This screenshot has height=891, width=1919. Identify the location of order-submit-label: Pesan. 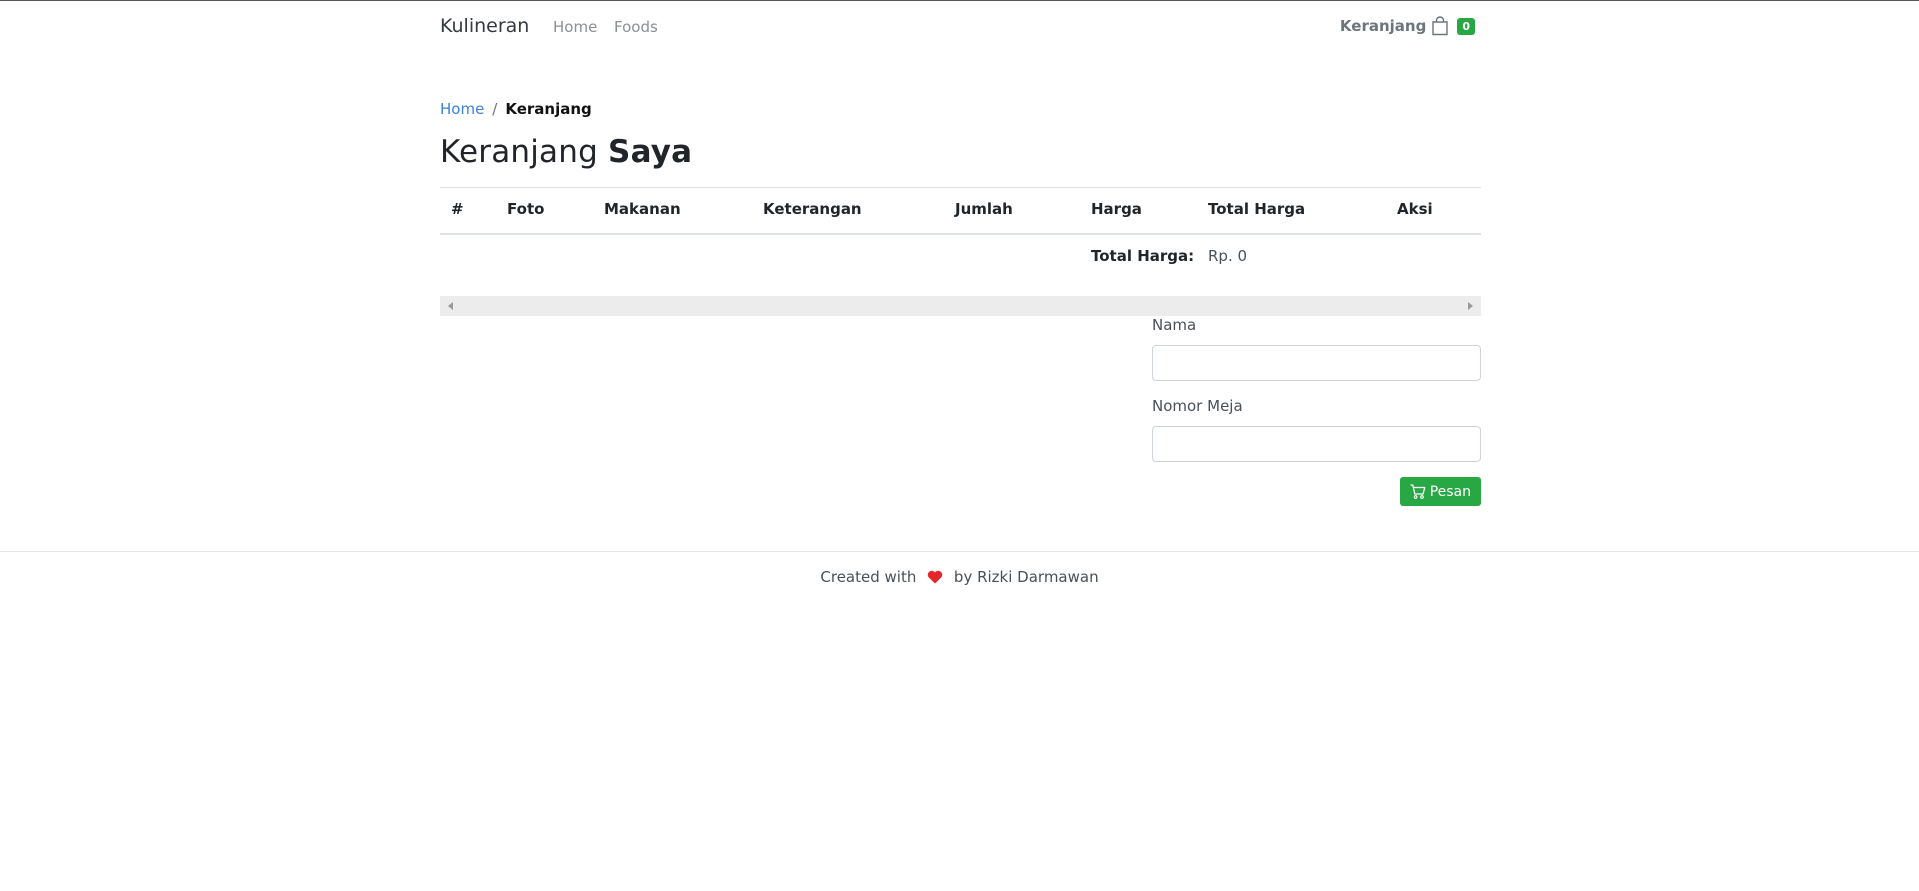
(1450, 491).